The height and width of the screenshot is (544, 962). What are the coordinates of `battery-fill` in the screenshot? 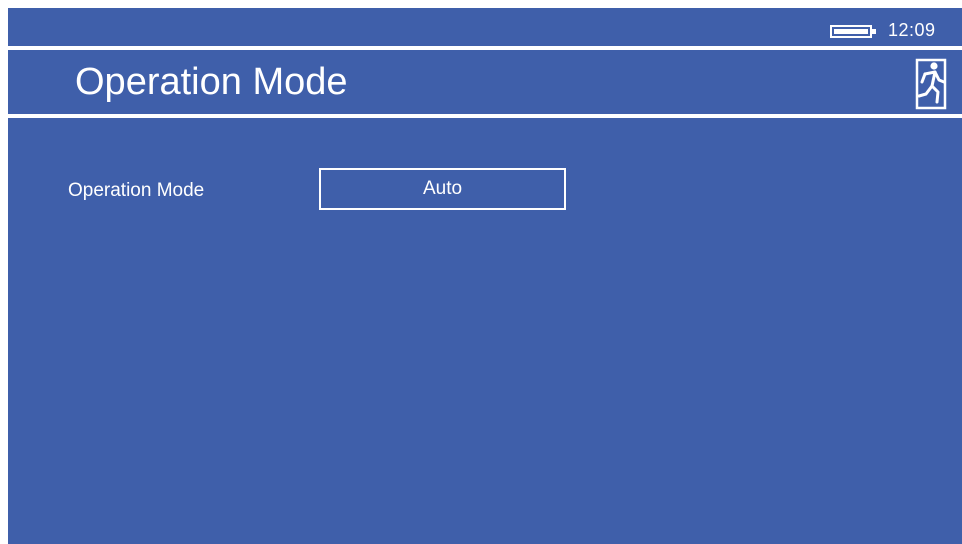 It's located at (851, 31).